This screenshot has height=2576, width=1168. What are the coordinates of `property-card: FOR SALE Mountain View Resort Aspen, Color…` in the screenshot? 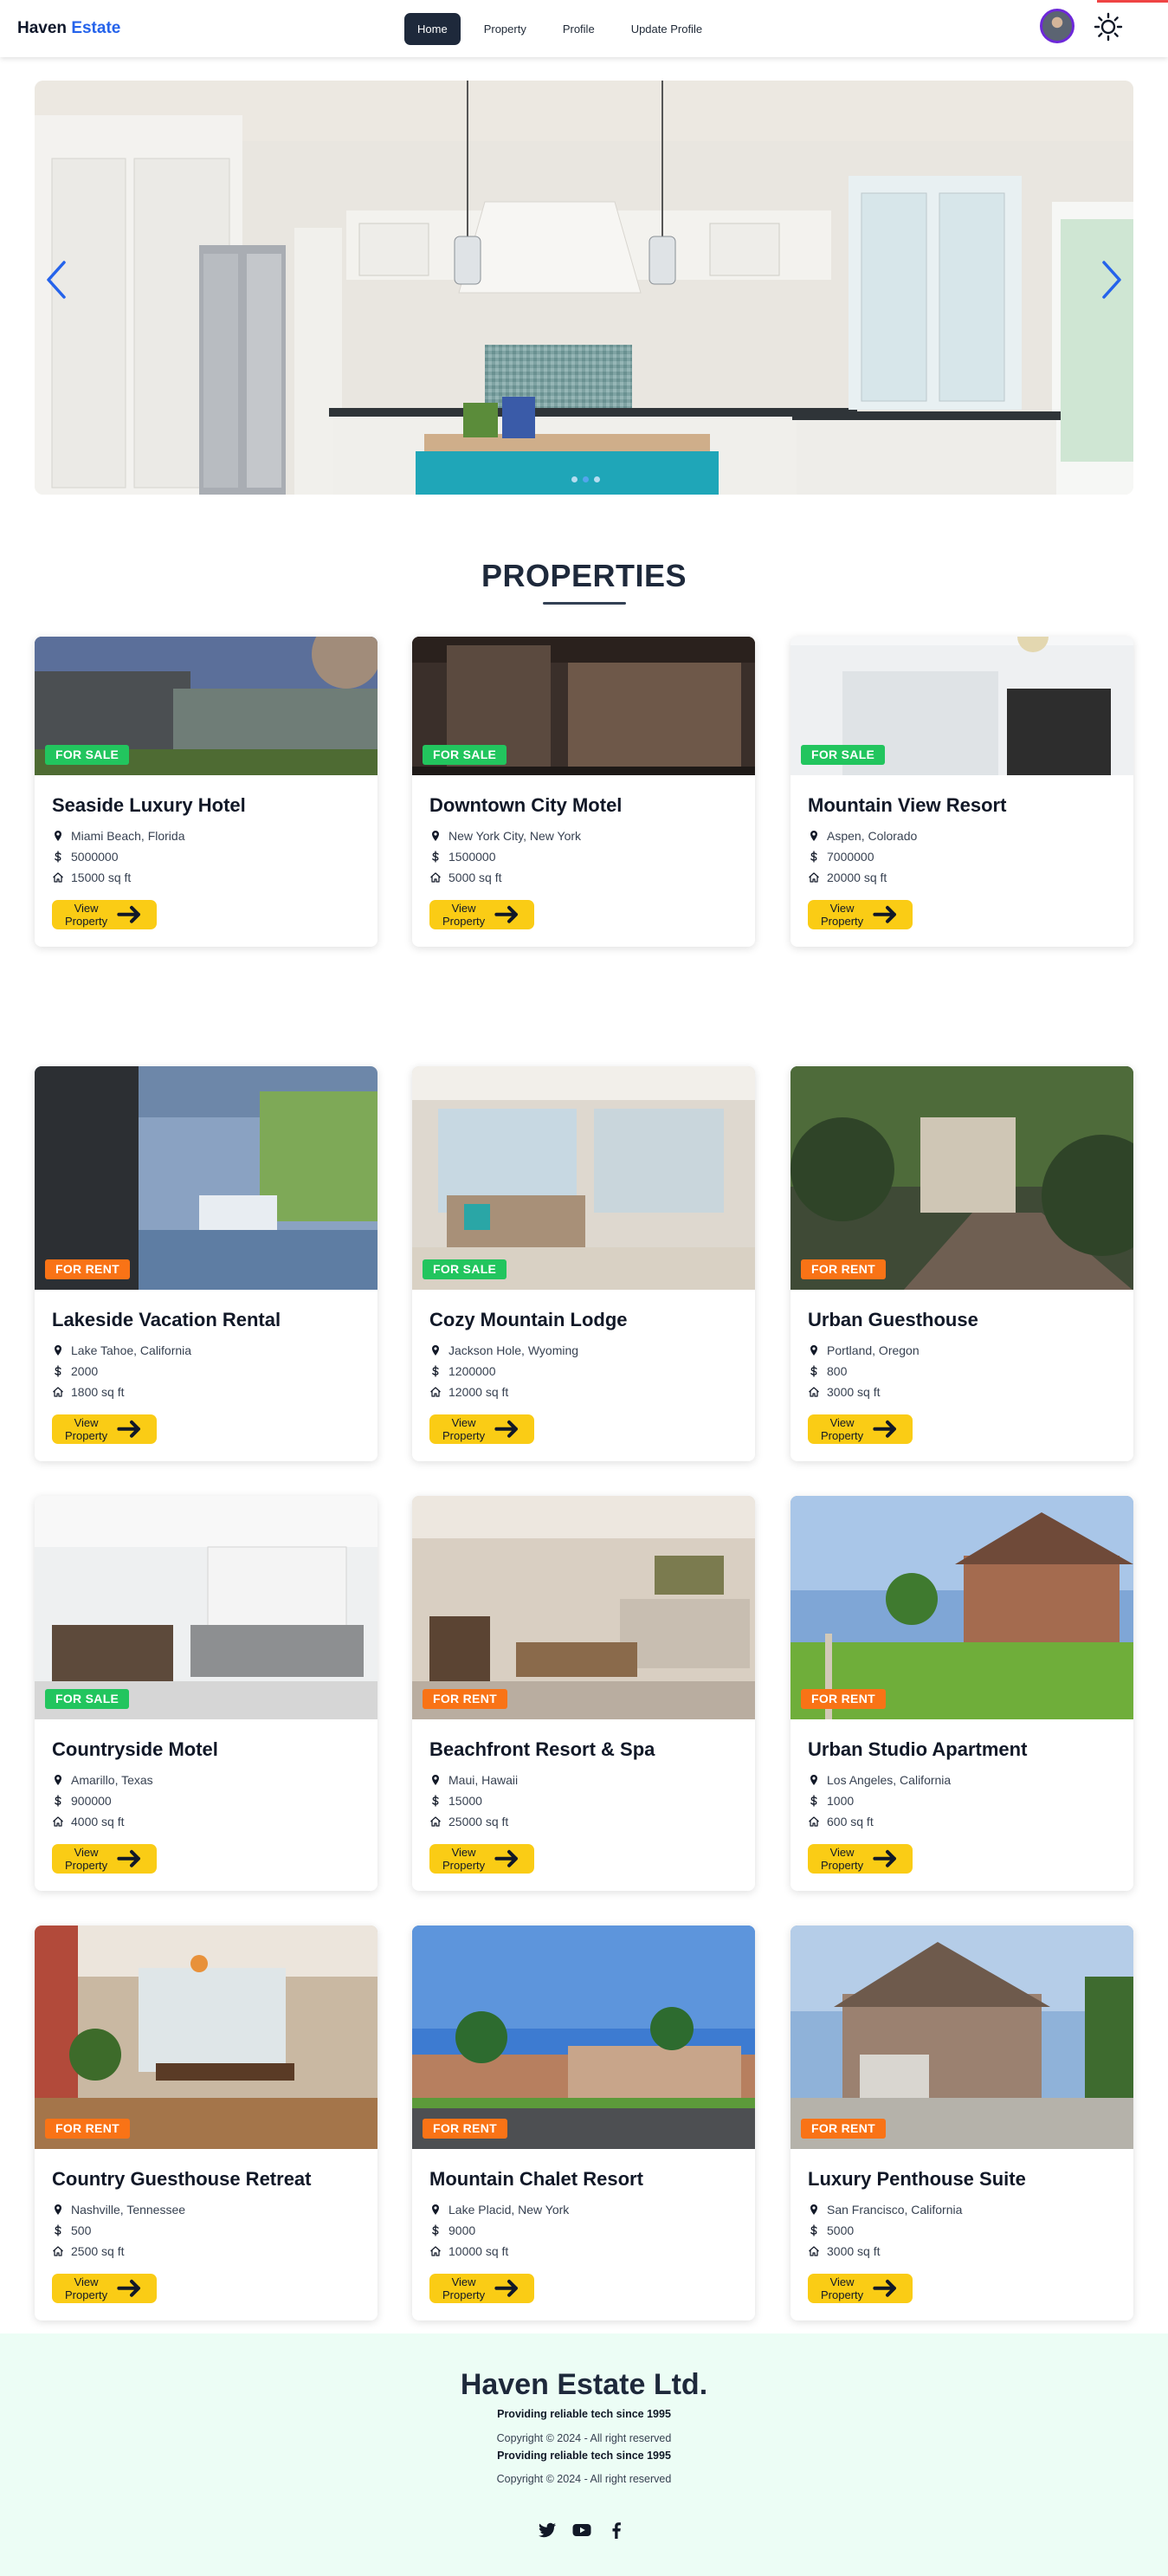 It's located at (961, 792).